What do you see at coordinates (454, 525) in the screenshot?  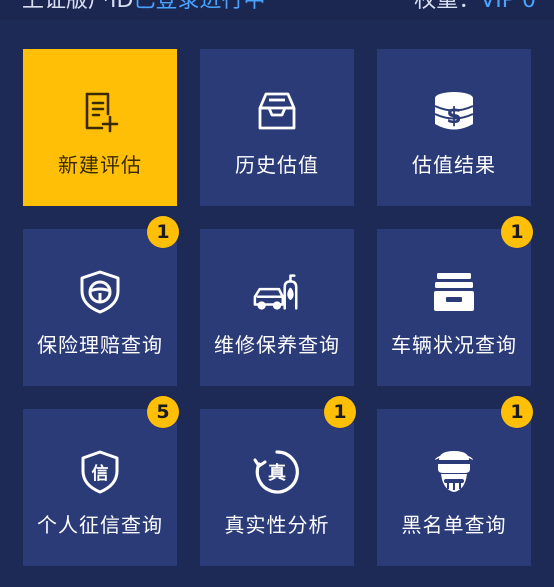 I see `tile-label: 黑名单查询` at bounding box center [454, 525].